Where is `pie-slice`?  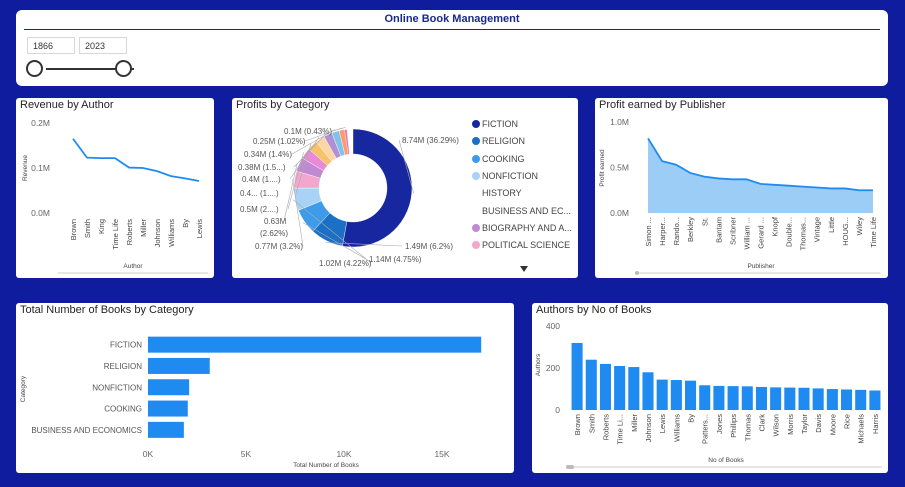 pie-slice is located at coordinates (377, 188).